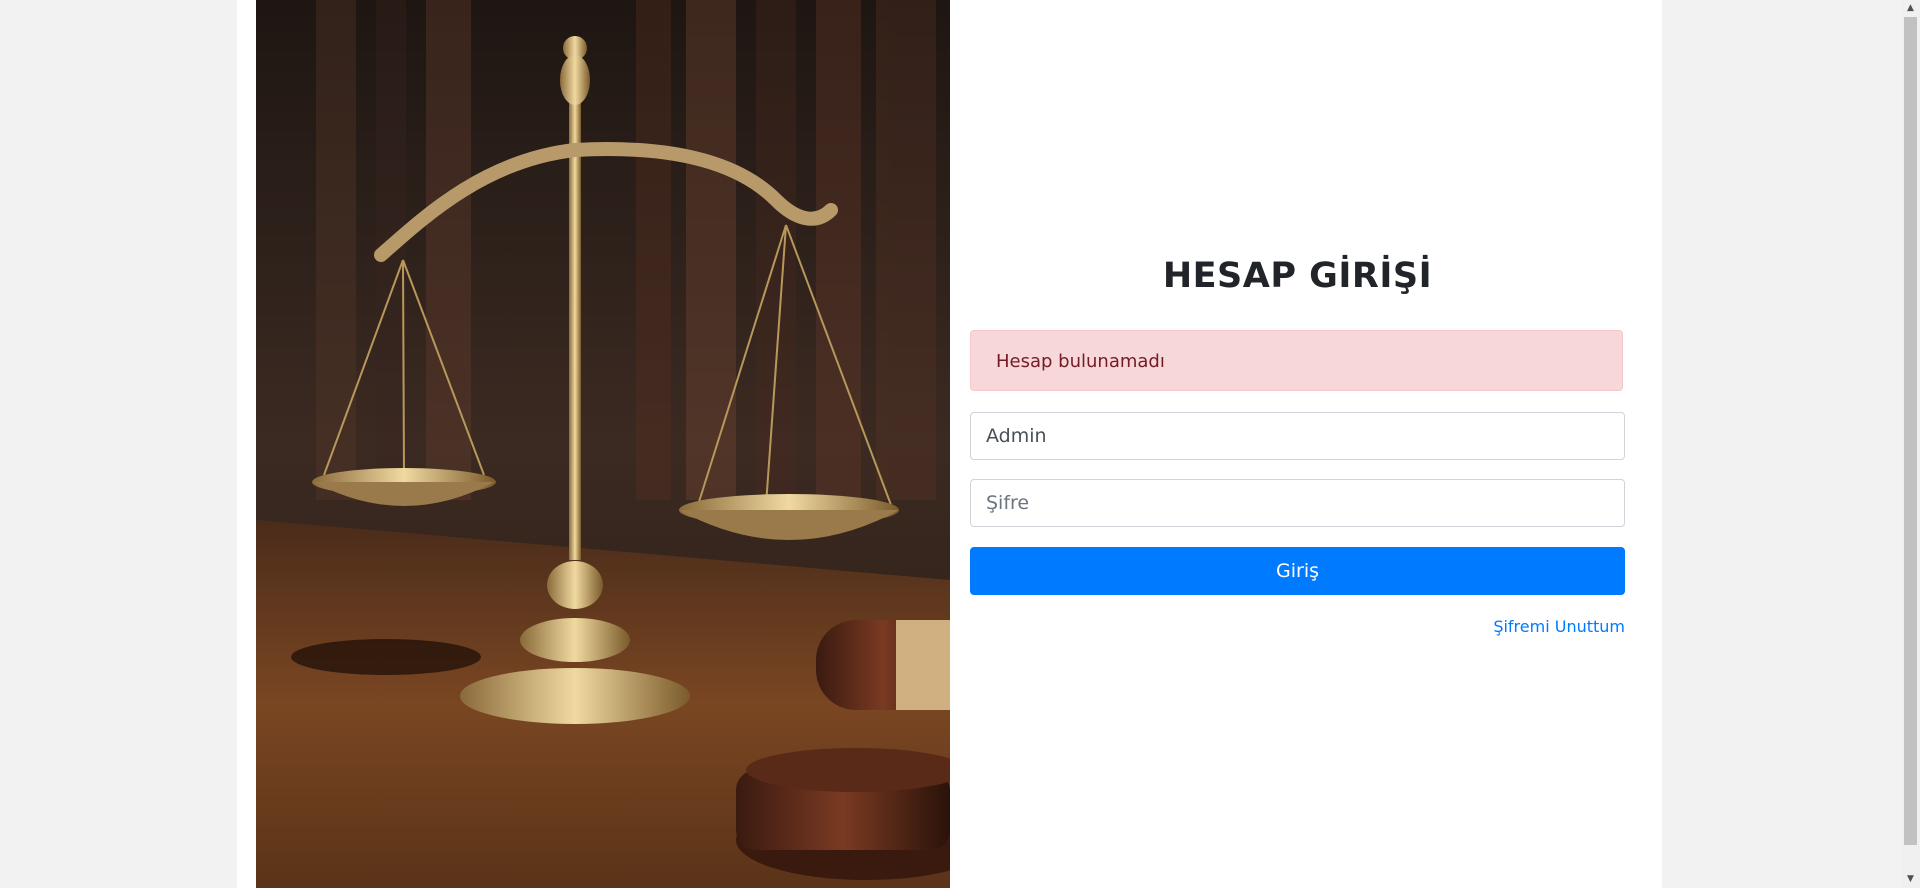 The width and height of the screenshot is (1920, 888). I want to click on login-button: Giriş, so click(1297, 571).